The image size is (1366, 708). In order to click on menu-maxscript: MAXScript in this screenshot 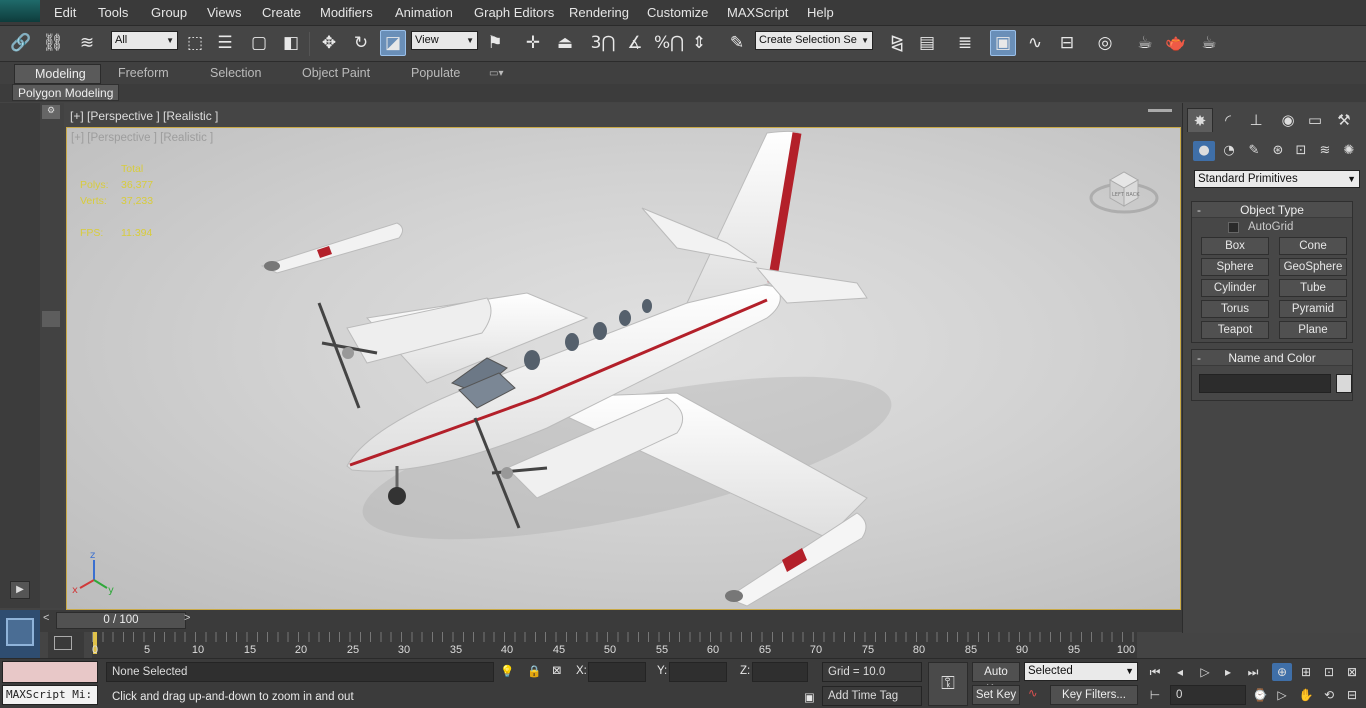, I will do `click(757, 12)`.